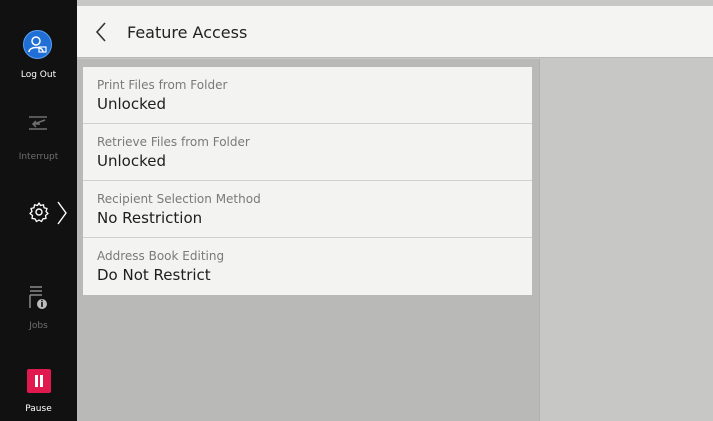 The width and height of the screenshot is (713, 421). Describe the element at coordinates (307, 266) in the screenshot. I see `list-item-address-book-editing: Address Book Editing Do Not Restrict` at that location.